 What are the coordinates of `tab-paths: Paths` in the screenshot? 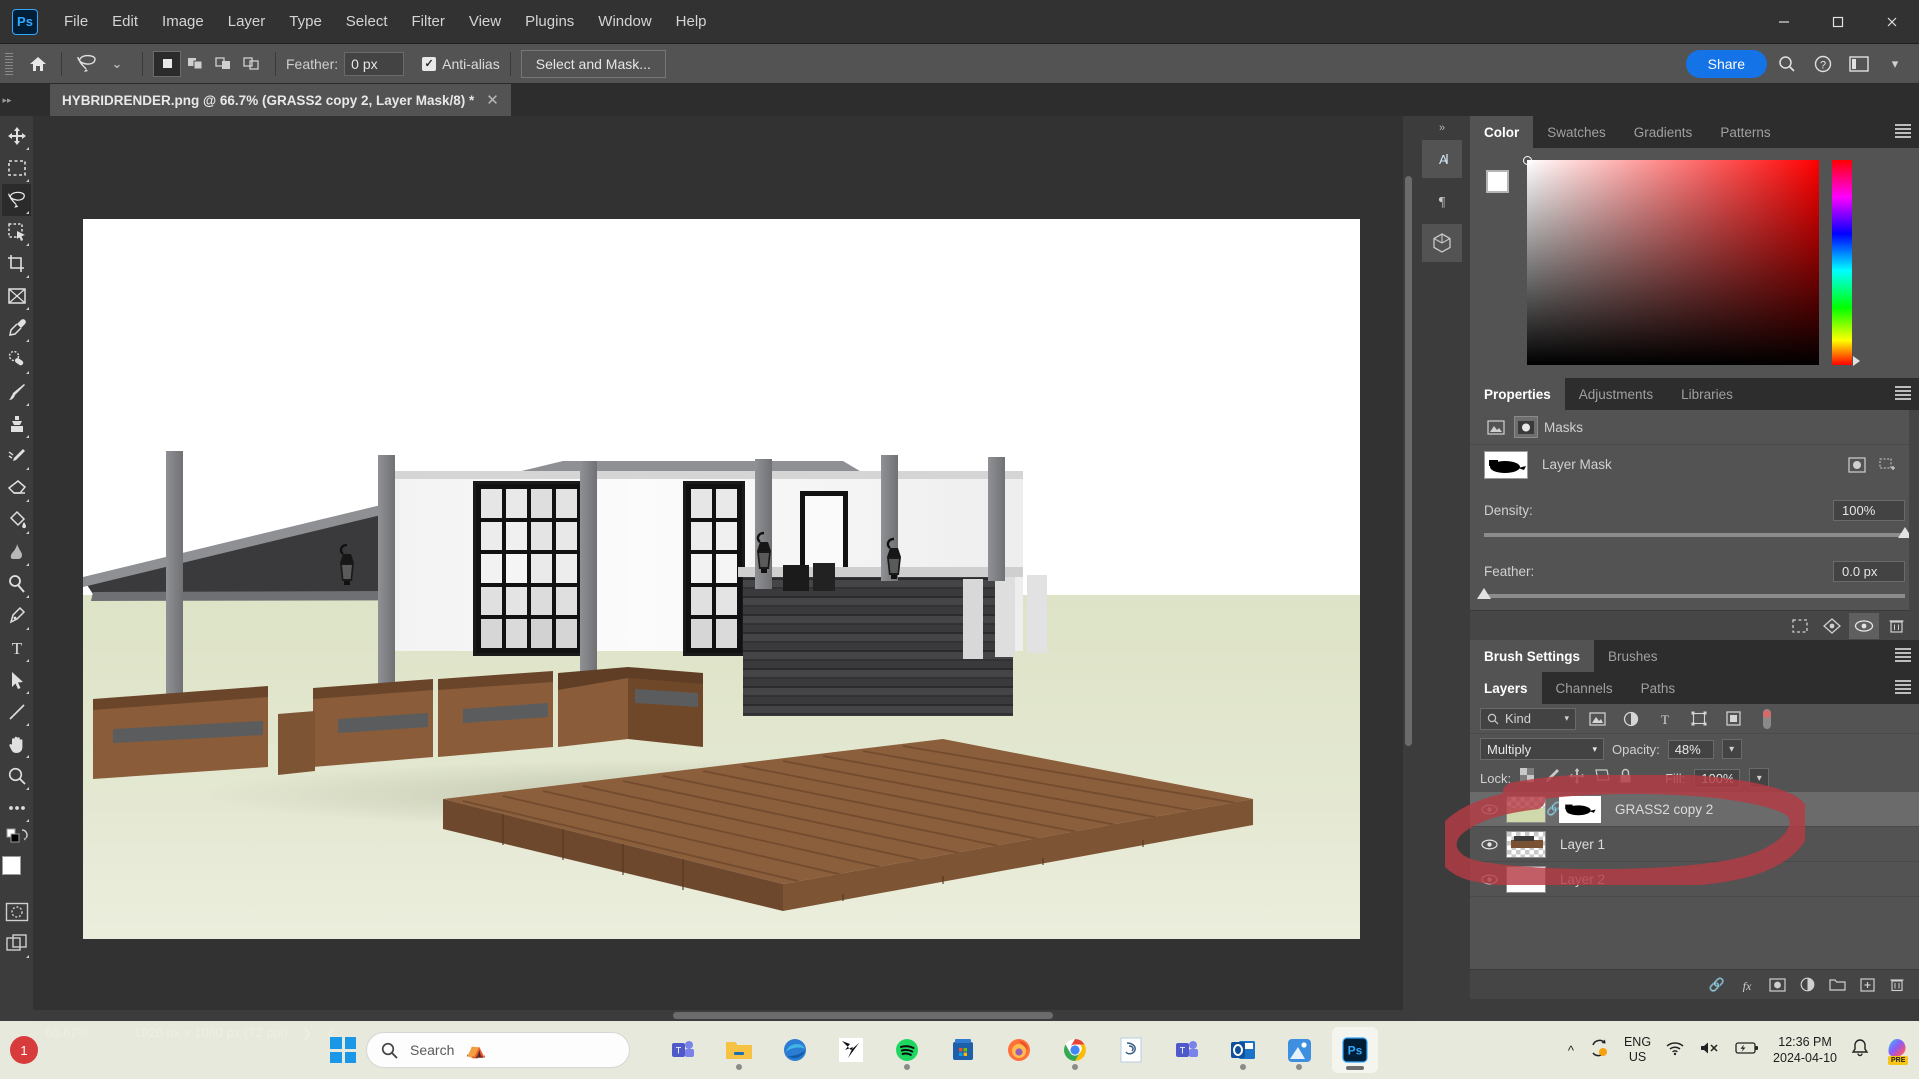 It's located at (1658, 688).